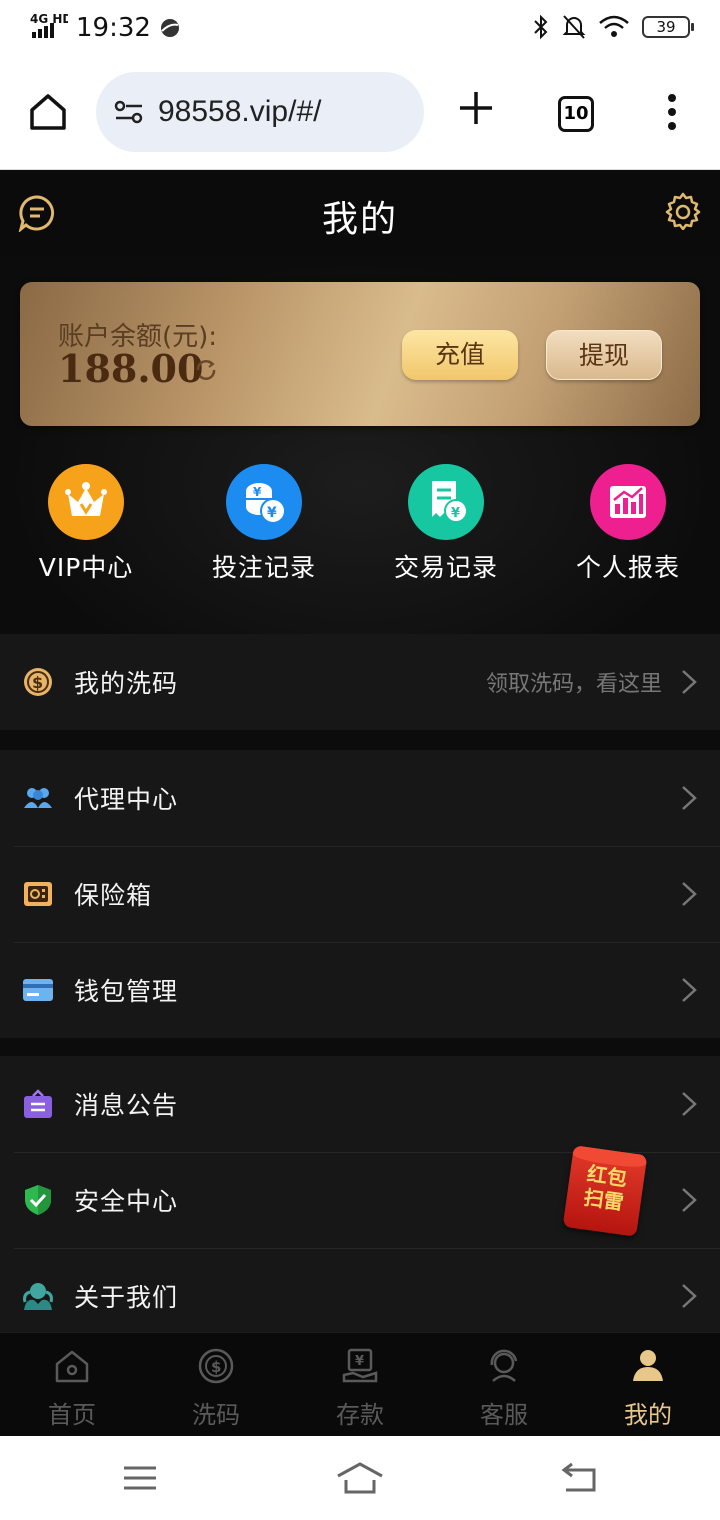 The image size is (720, 1520). What do you see at coordinates (504, 1388) in the screenshot?
I see `nav-customer-service: 客服` at bounding box center [504, 1388].